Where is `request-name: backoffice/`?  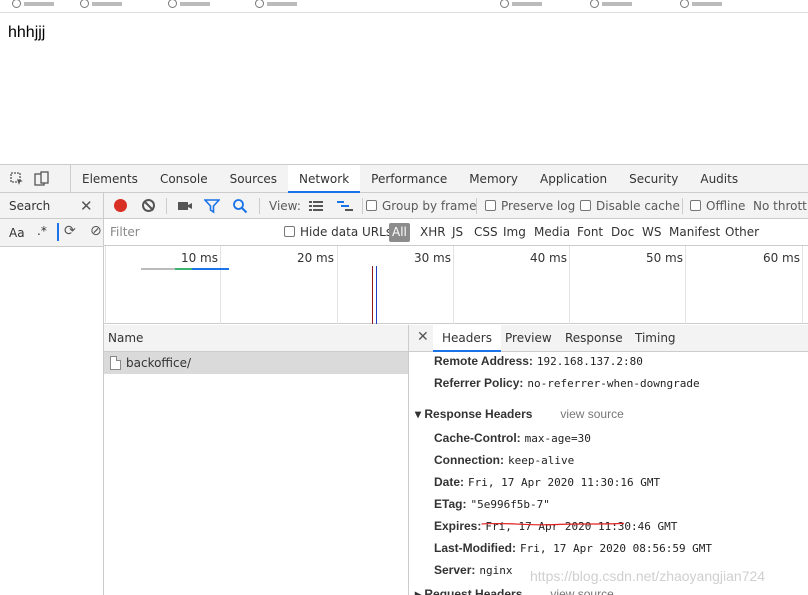 request-name: backoffice/ is located at coordinates (159, 363).